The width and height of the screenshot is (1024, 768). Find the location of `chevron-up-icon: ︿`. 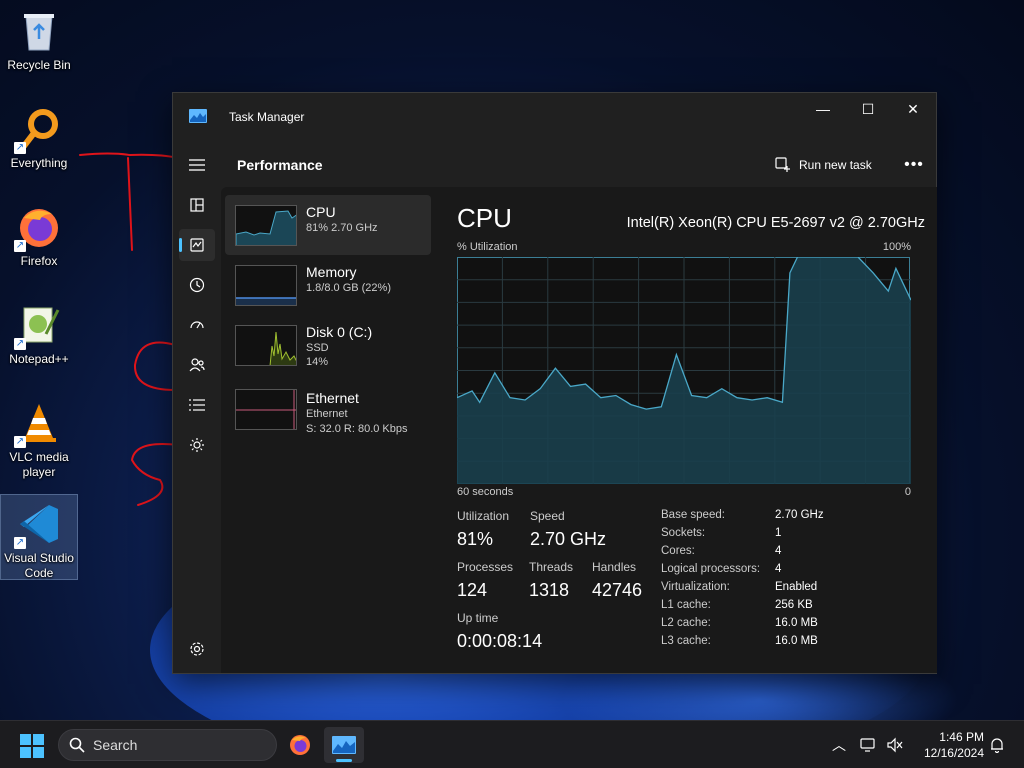

chevron-up-icon: ︿ is located at coordinates (839, 745).